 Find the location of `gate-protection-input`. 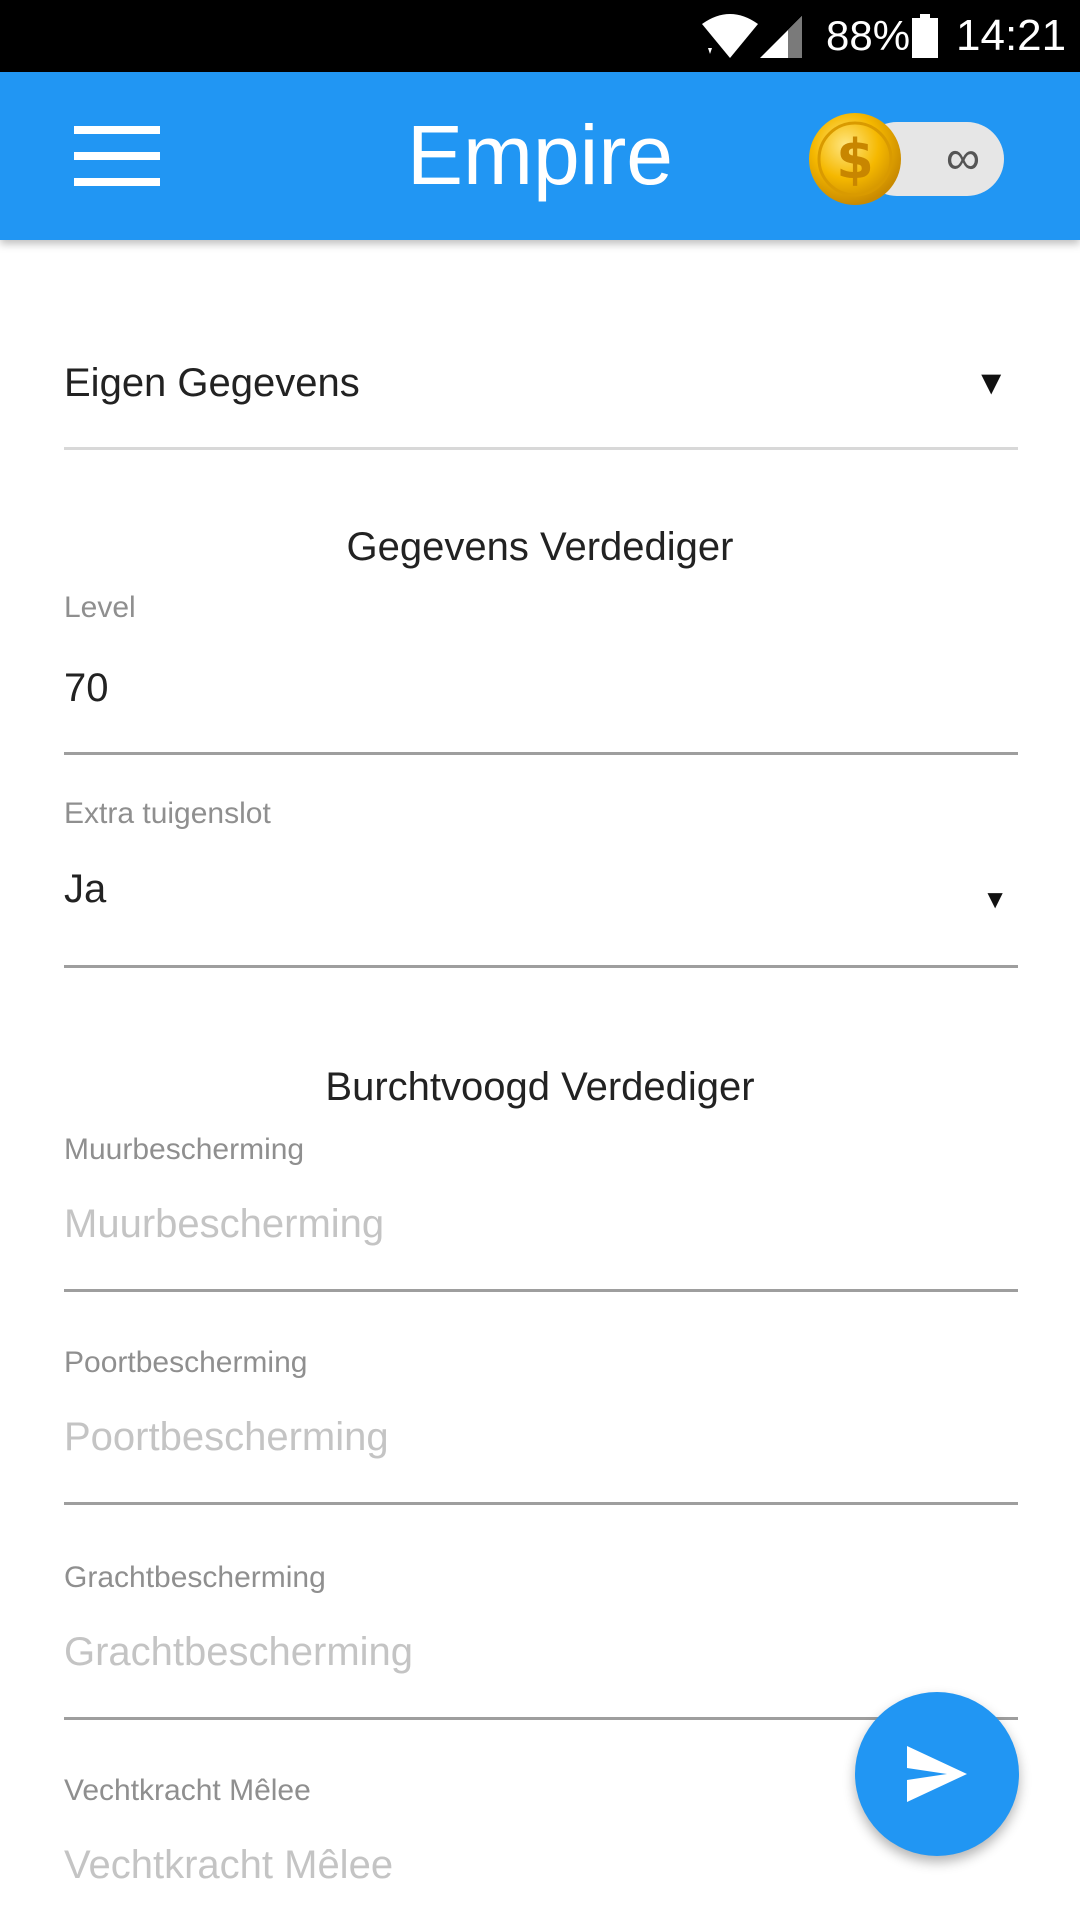

gate-protection-input is located at coordinates (541, 1437).